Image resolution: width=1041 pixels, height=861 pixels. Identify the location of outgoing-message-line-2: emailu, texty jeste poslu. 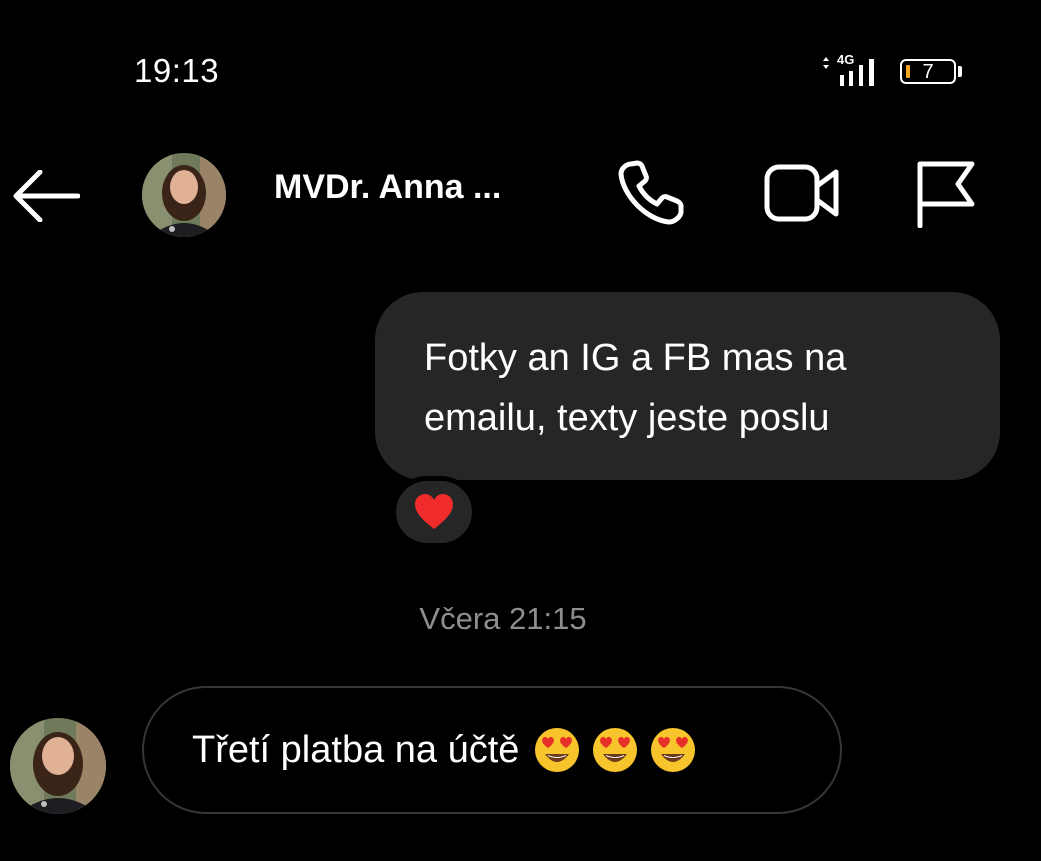
(627, 418).